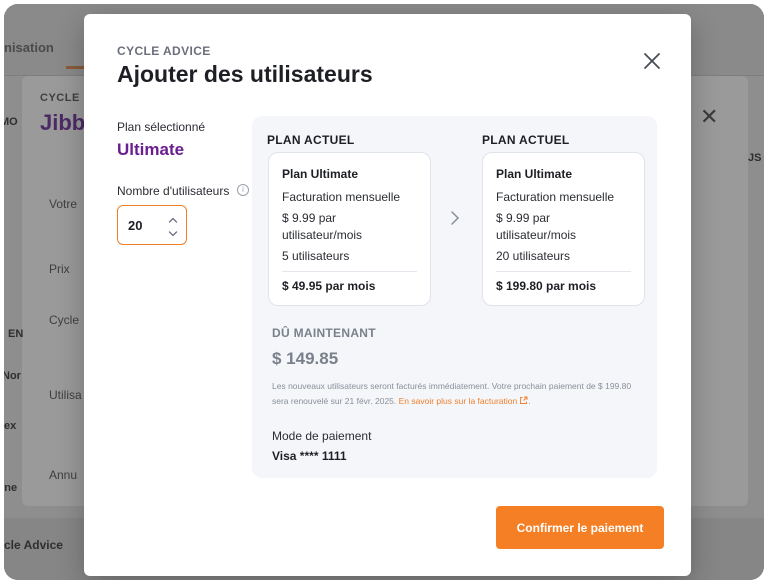 This screenshot has width=768, height=584. What do you see at coordinates (529, 401) in the screenshot?
I see `billing-note-end: .` at bounding box center [529, 401].